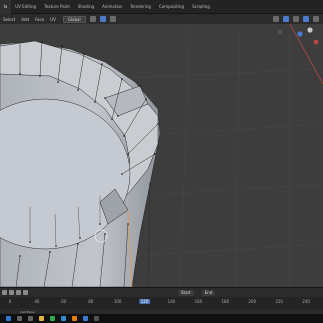 This screenshot has height=323, width=323. I want to click on task-view-icon, so click(30, 318).